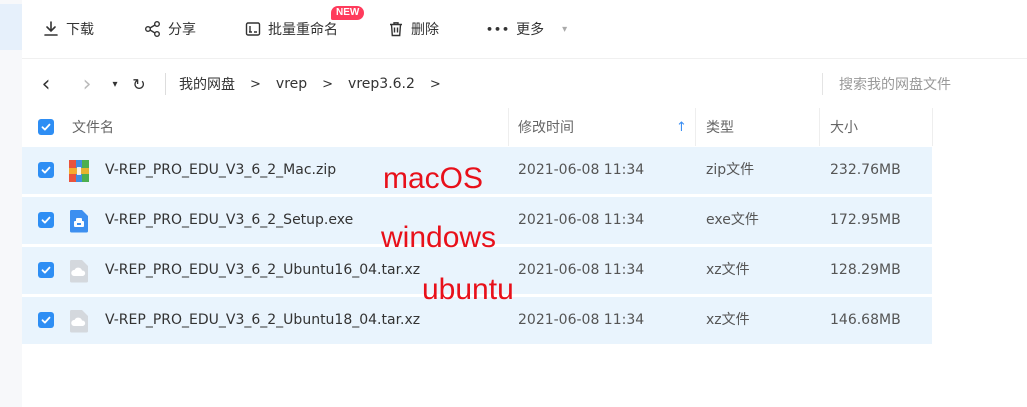  What do you see at coordinates (182, 30) in the screenshot?
I see `share-label: 分享` at bounding box center [182, 30].